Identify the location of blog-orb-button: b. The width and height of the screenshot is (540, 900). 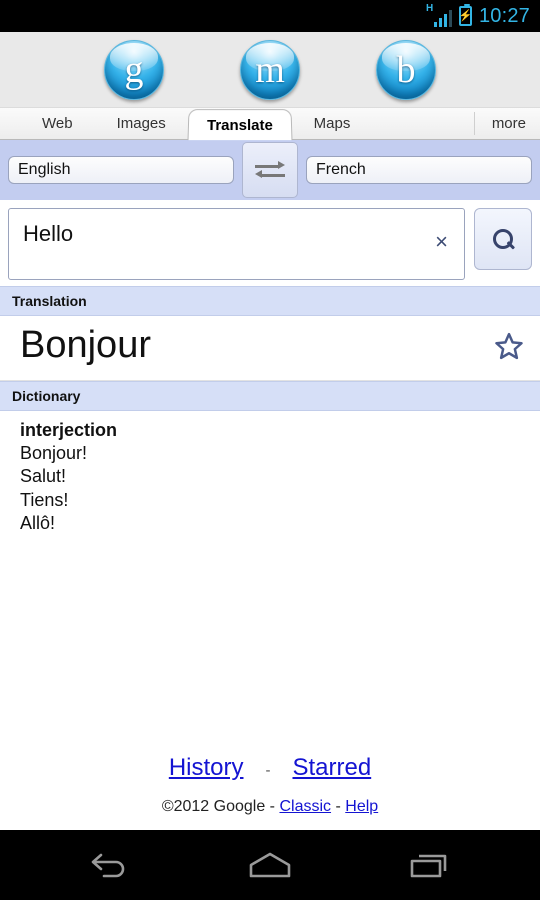
(406, 69).